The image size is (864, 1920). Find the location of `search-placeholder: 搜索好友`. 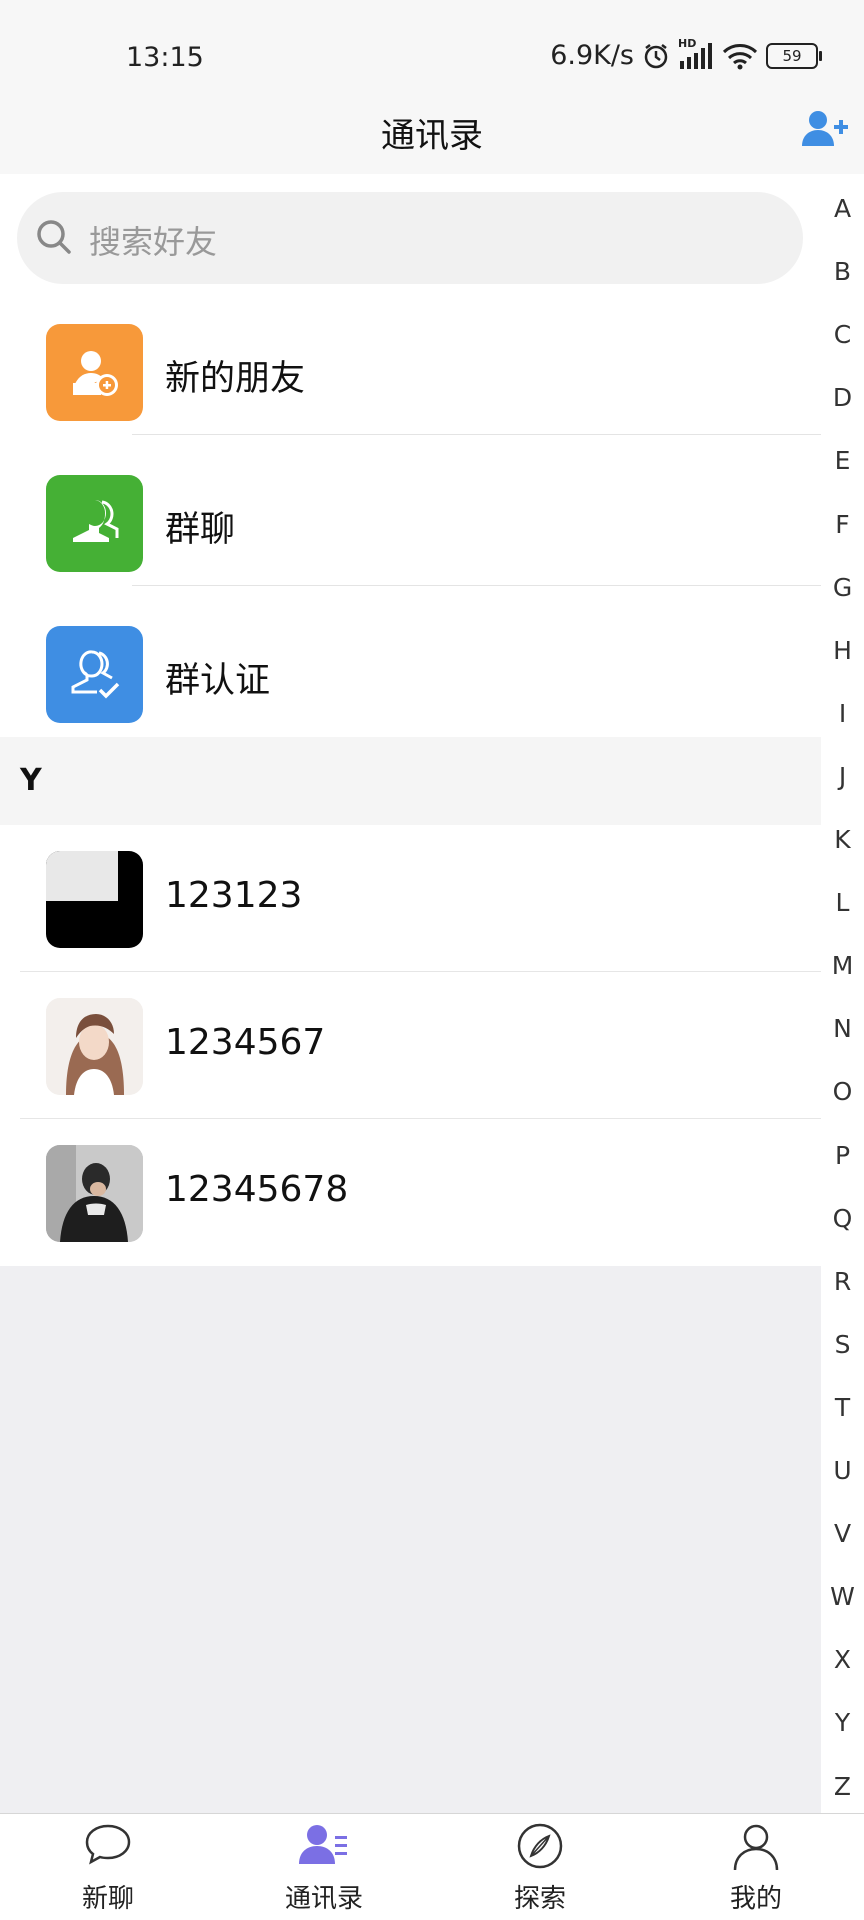

search-placeholder: 搜索好友 is located at coordinates (153, 242).